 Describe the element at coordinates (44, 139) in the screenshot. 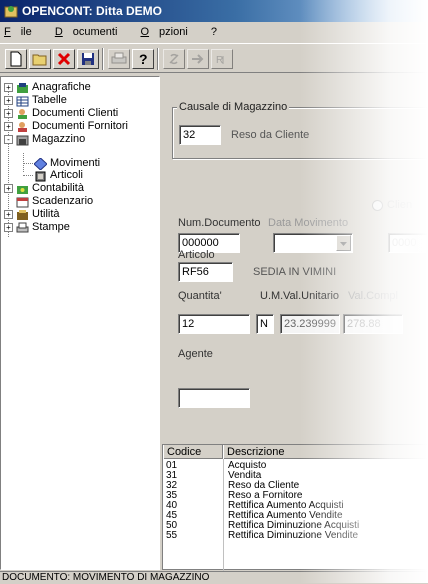

I see `tree-item-magazzino: - Magazzino` at that location.